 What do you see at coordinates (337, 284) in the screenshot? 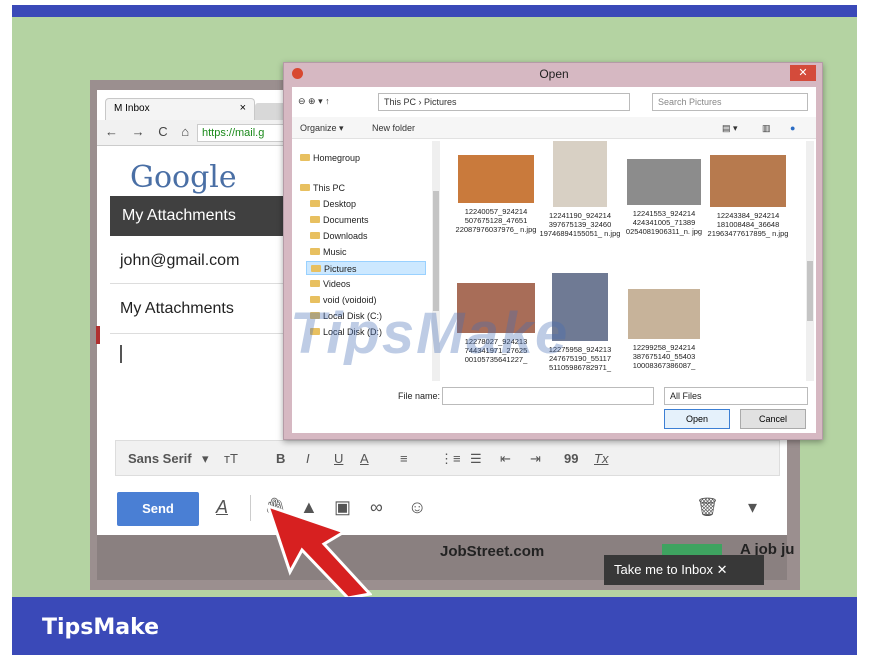
I see `nav-item-label: Videos` at bounding box center [337, 284].